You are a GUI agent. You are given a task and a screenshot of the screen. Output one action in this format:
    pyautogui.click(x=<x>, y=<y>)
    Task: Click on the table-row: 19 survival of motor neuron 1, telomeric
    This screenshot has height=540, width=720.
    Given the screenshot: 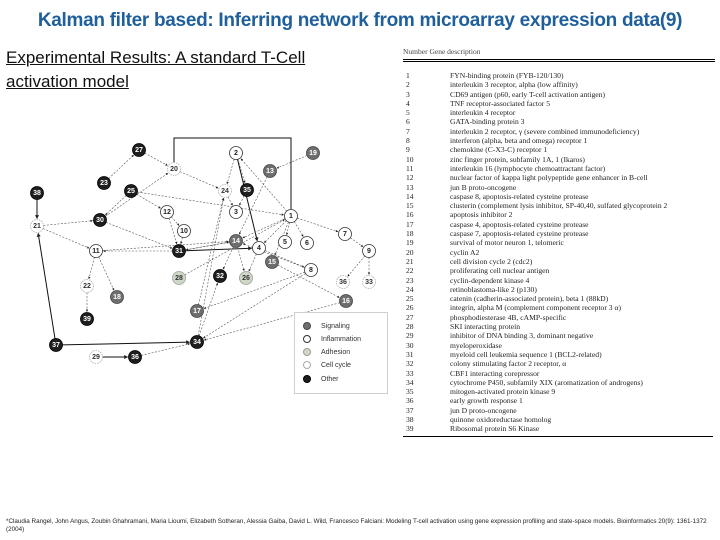 What is the action you would take?
    pyautogui.click(x=559, y=242)
    